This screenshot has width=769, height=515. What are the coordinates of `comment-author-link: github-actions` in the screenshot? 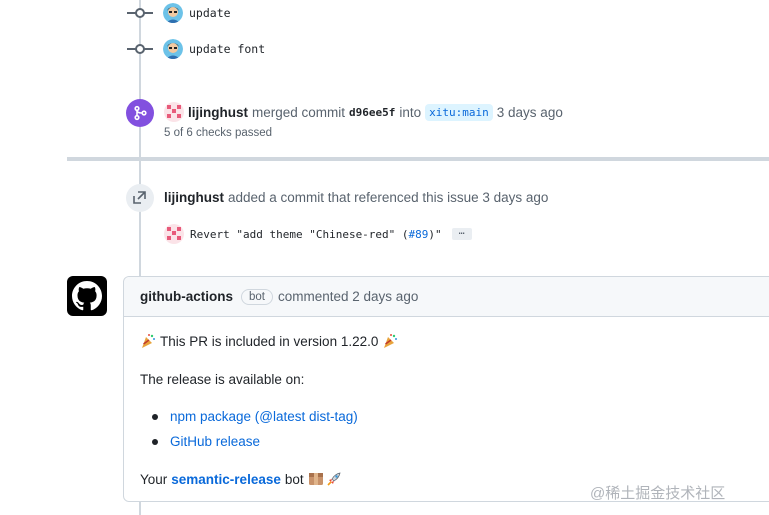 It's located at (186, 296).